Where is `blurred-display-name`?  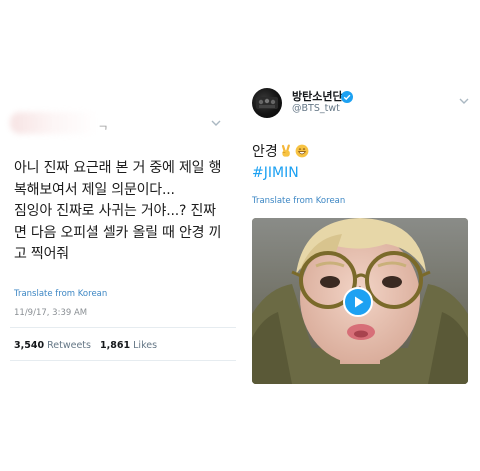
blurred-display-name is located at coordinates (55, 123).